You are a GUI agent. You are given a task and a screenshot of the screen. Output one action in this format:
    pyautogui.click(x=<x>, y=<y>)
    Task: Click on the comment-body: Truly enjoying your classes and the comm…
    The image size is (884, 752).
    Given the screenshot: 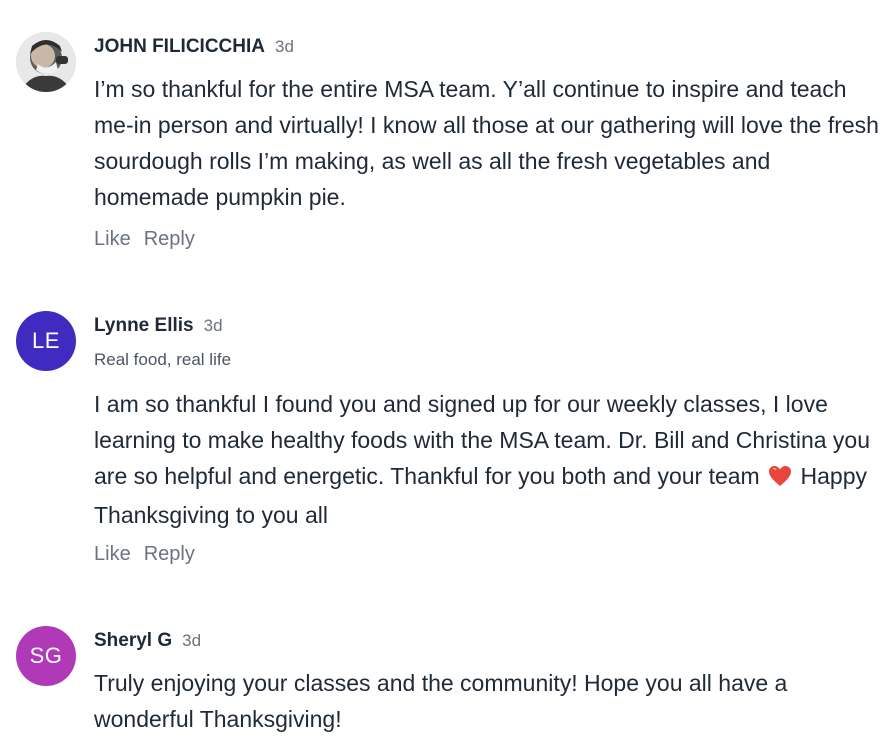 What is the action you would take?
    pyautogui.click(x=441, y=701)
    